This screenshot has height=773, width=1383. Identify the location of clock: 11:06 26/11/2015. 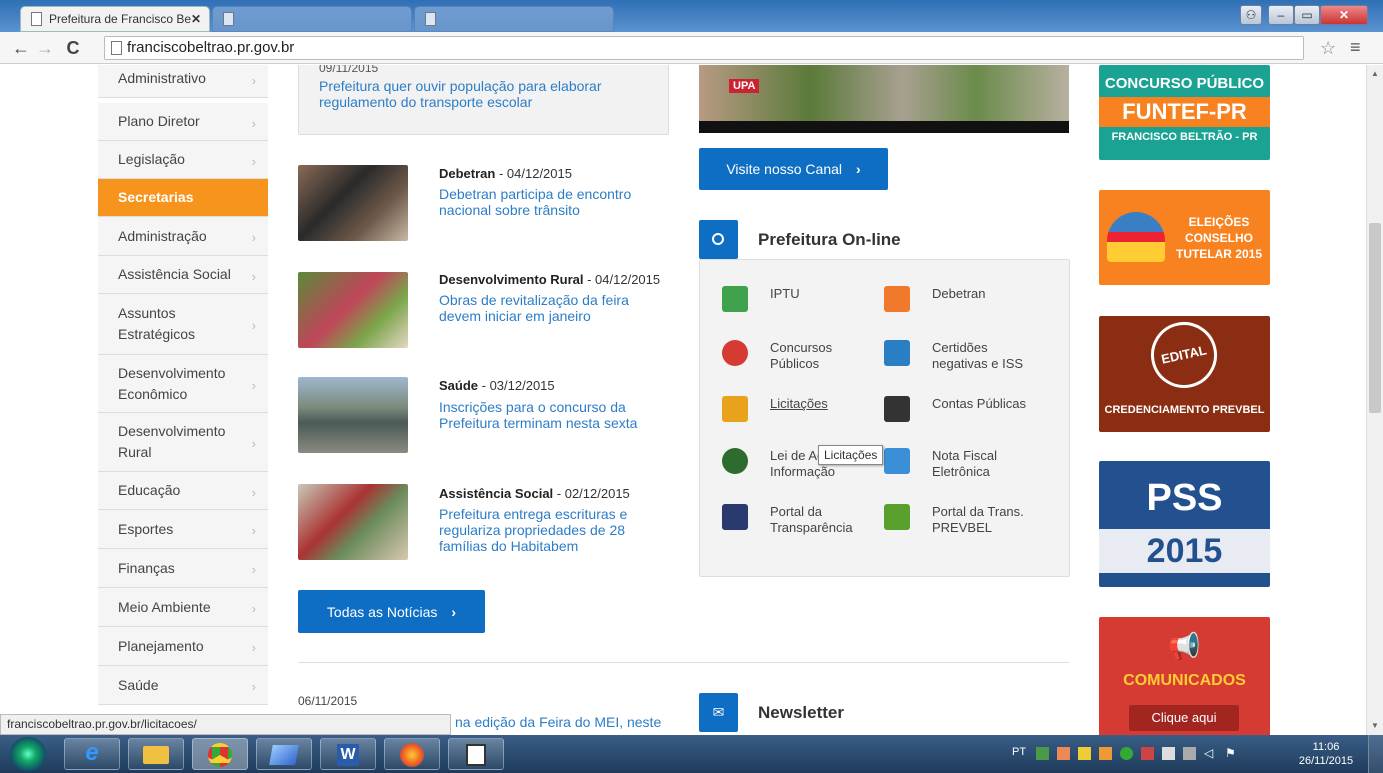
(1326, 754).